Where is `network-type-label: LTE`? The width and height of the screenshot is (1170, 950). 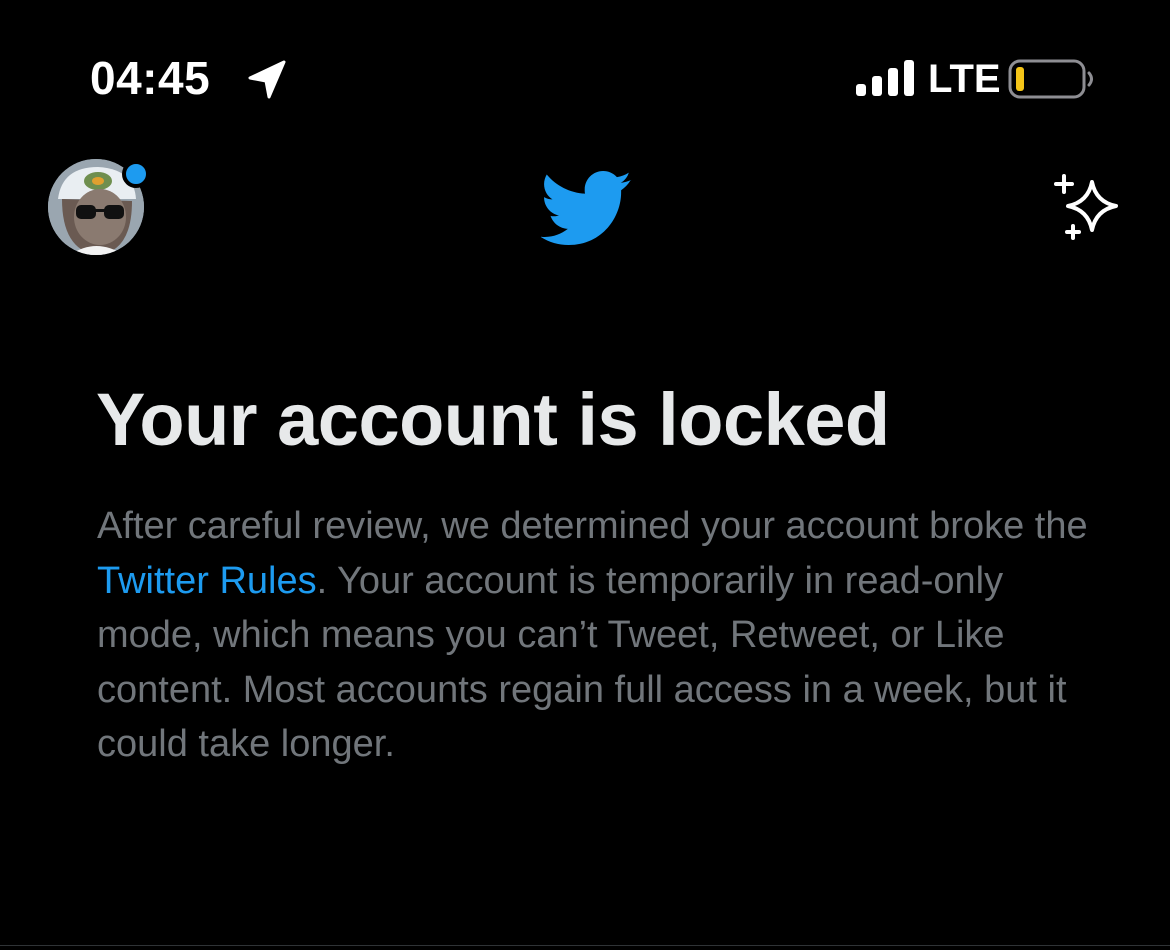
network-type-label: LTE is located at coordinates (964, 79).